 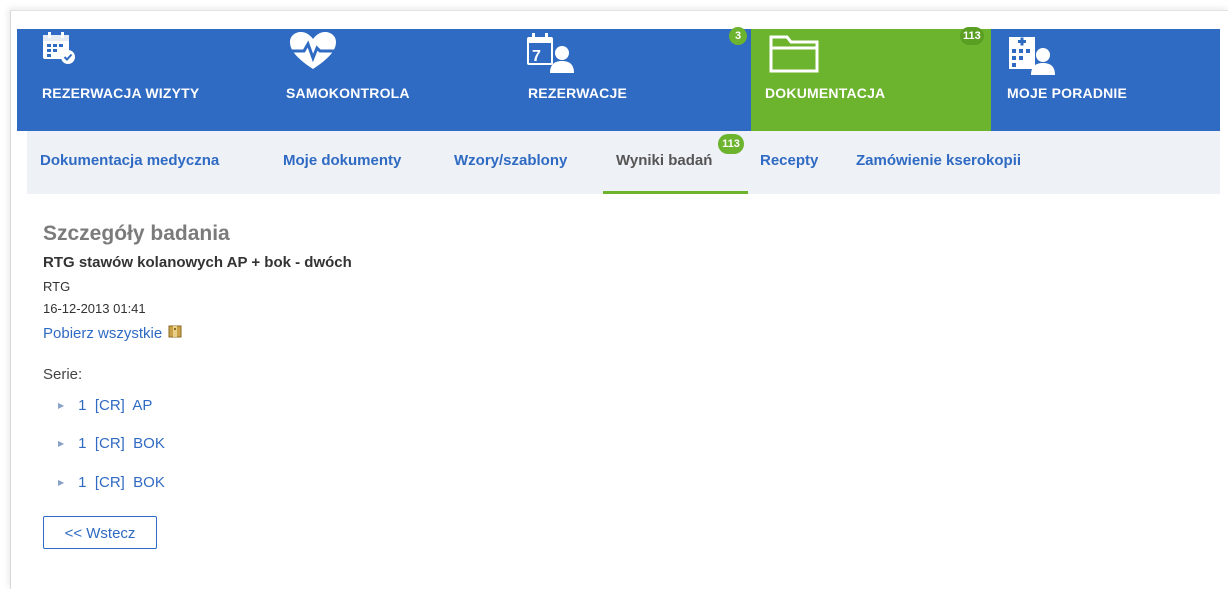 What do you see at coordinates (115, 405) in the screenshot?
I see `series-item-label: 1 [CR] AP` at bounding box center [115, 405].